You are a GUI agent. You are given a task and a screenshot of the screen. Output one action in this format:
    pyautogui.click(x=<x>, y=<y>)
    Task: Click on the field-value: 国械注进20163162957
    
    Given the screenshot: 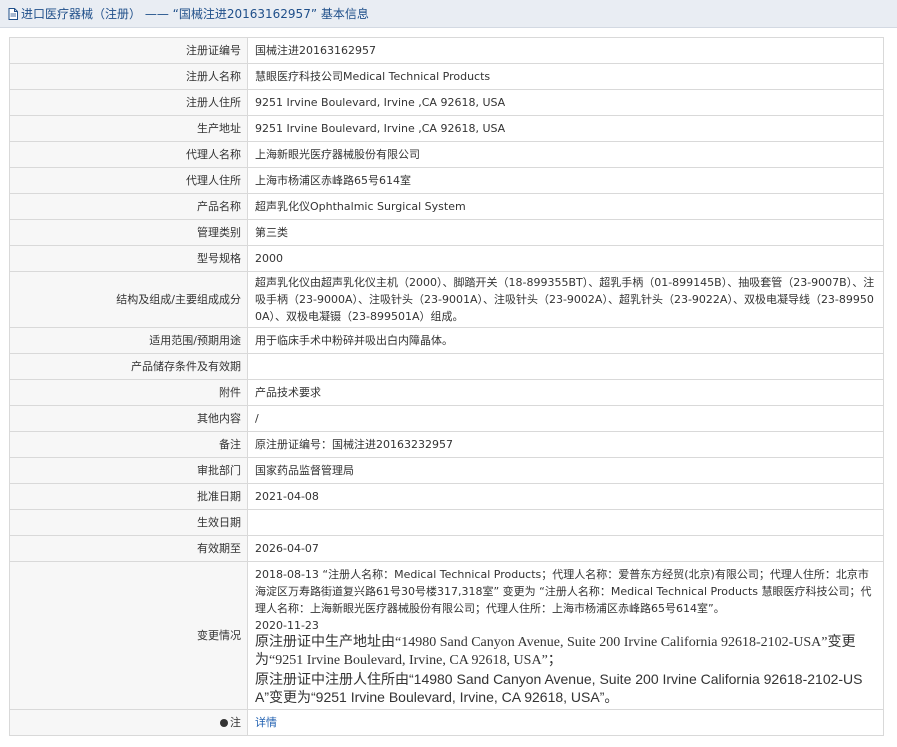 What is the action you would take?
    pyautogui.click(x=565, y=50)
    